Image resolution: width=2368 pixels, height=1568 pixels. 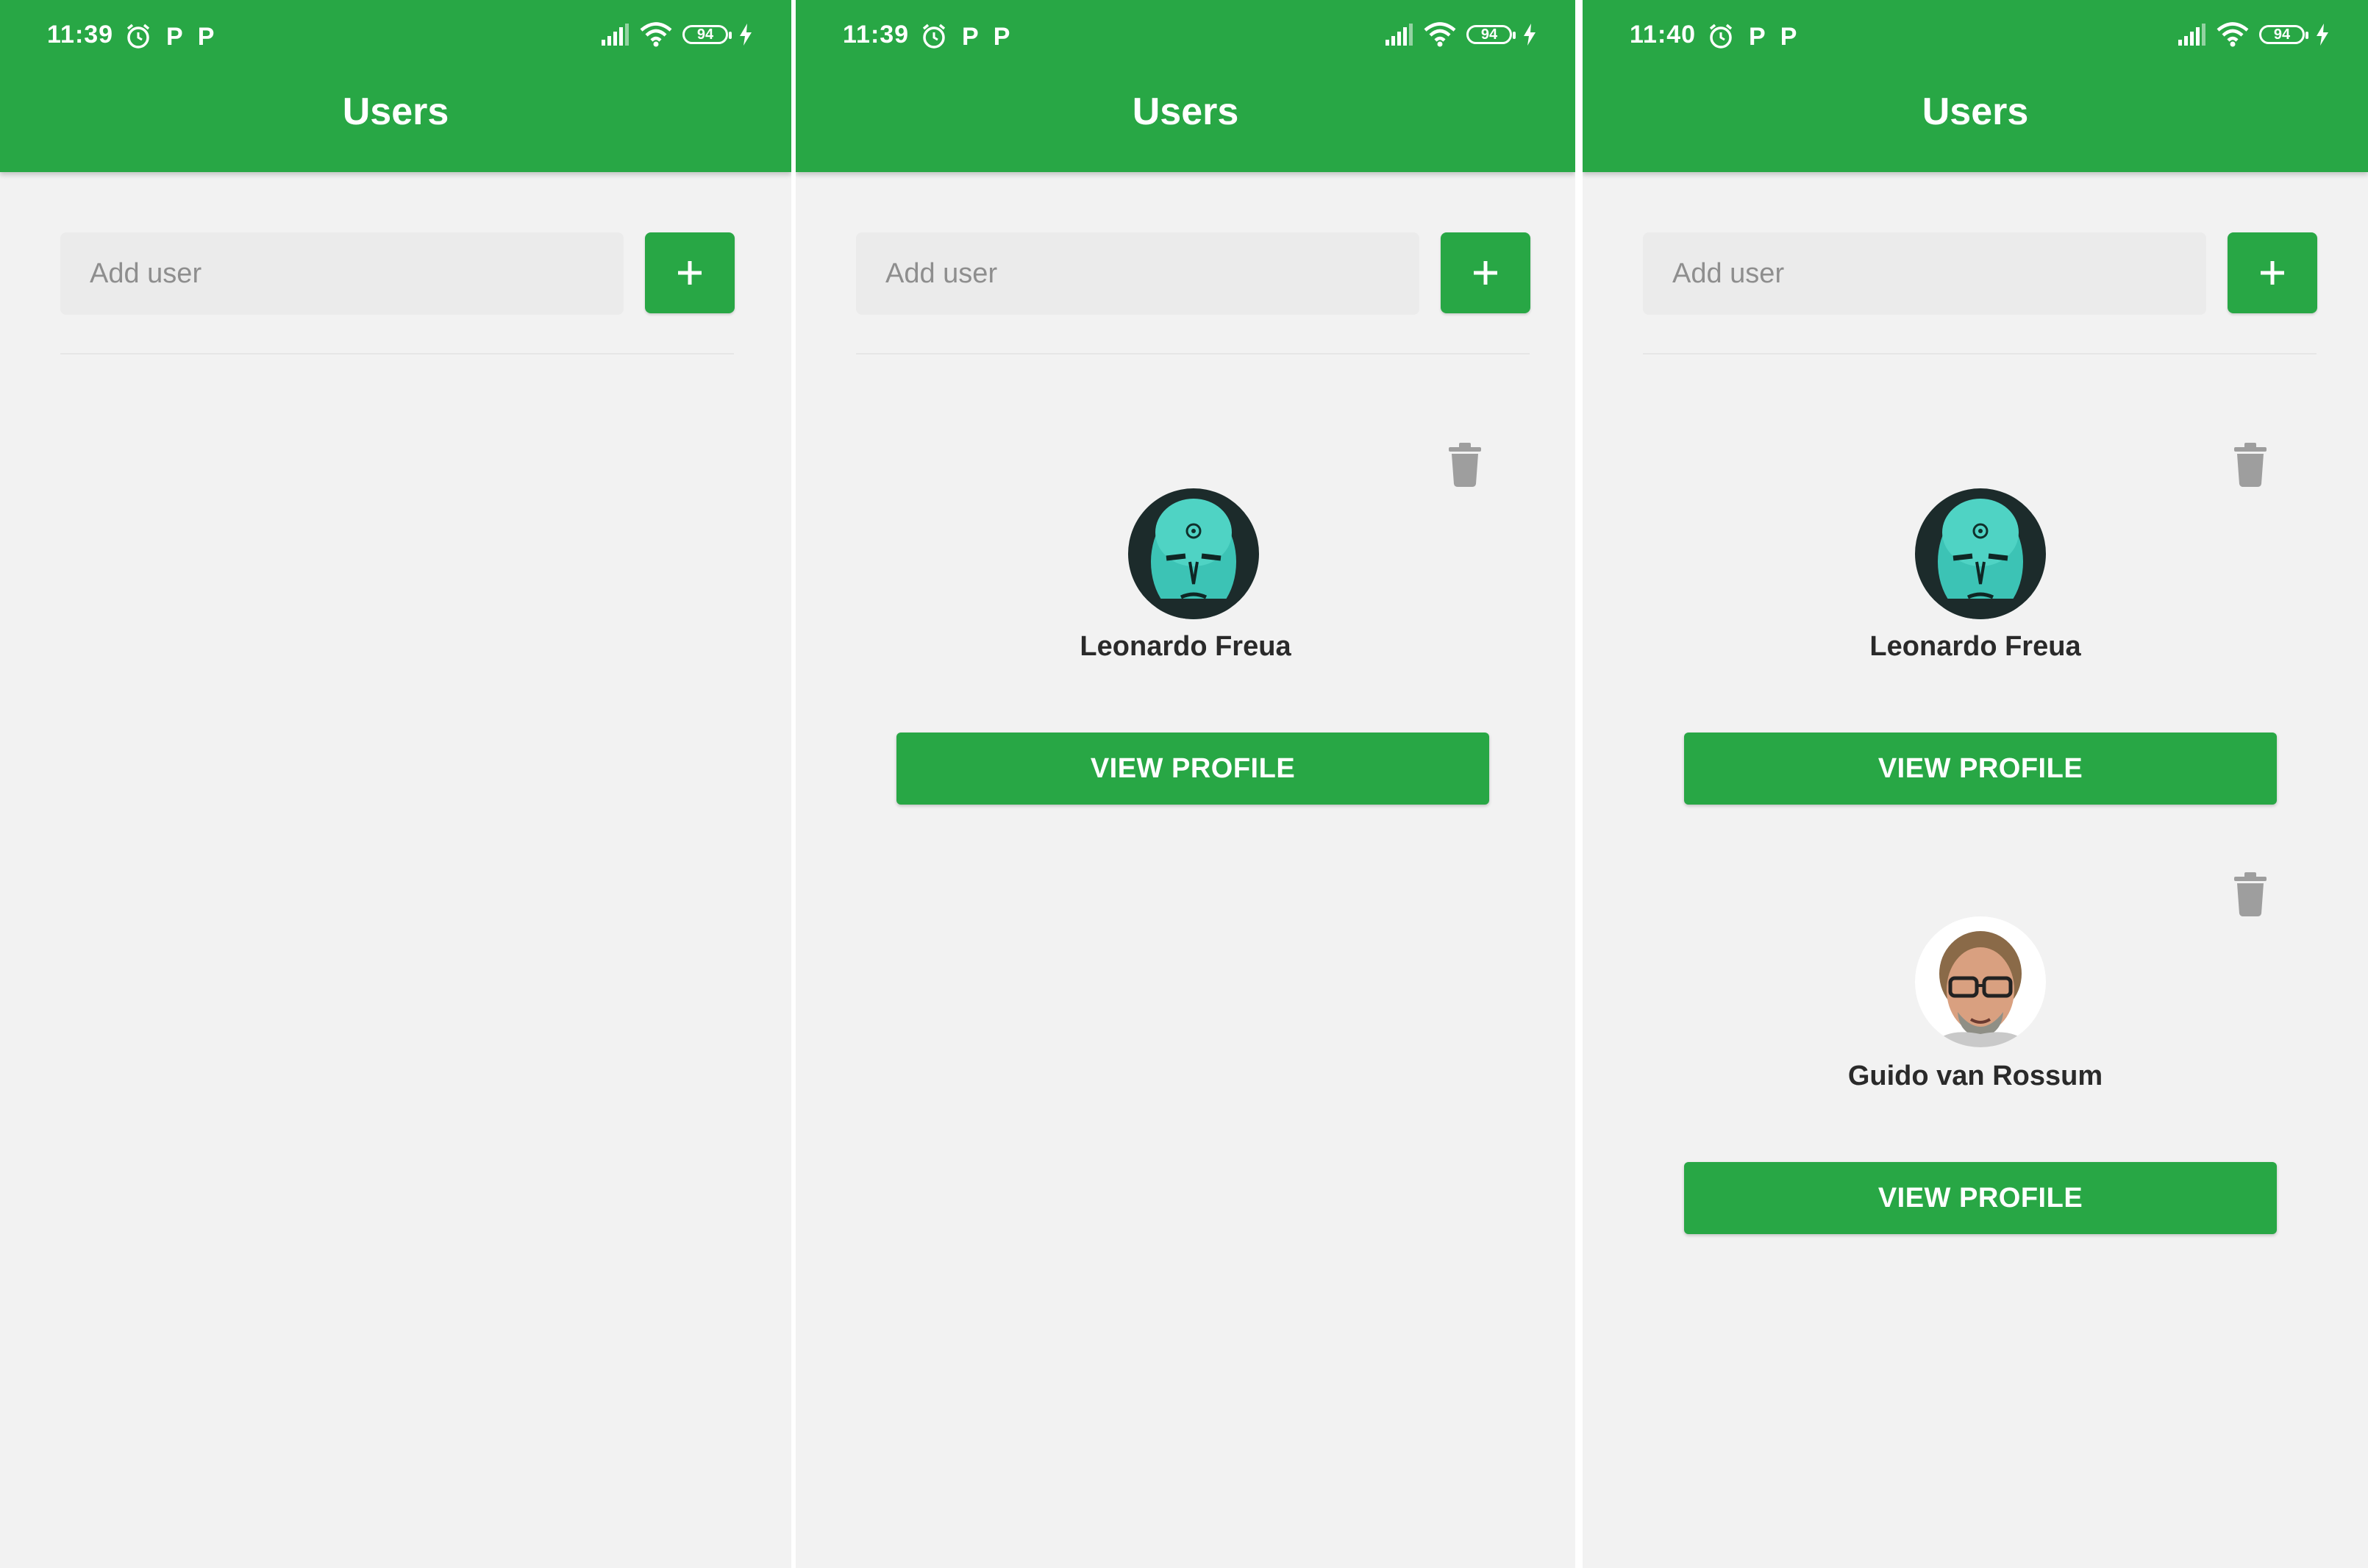 I want to click on user-card: Guido van Rossum VIEW PROFILE, so click(x=1975, y=1048).